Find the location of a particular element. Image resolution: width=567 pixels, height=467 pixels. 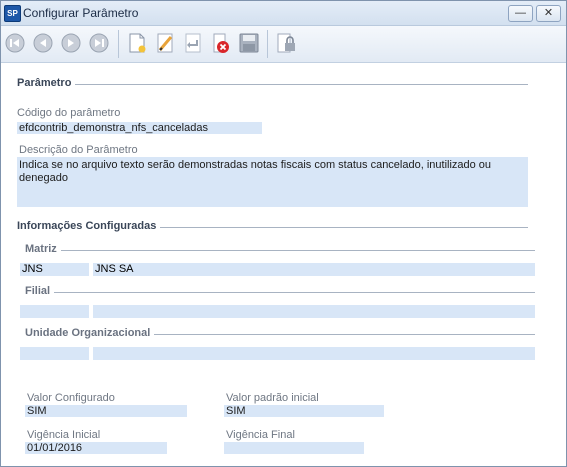

previous-record-icon is located at coordinates (43, 43).